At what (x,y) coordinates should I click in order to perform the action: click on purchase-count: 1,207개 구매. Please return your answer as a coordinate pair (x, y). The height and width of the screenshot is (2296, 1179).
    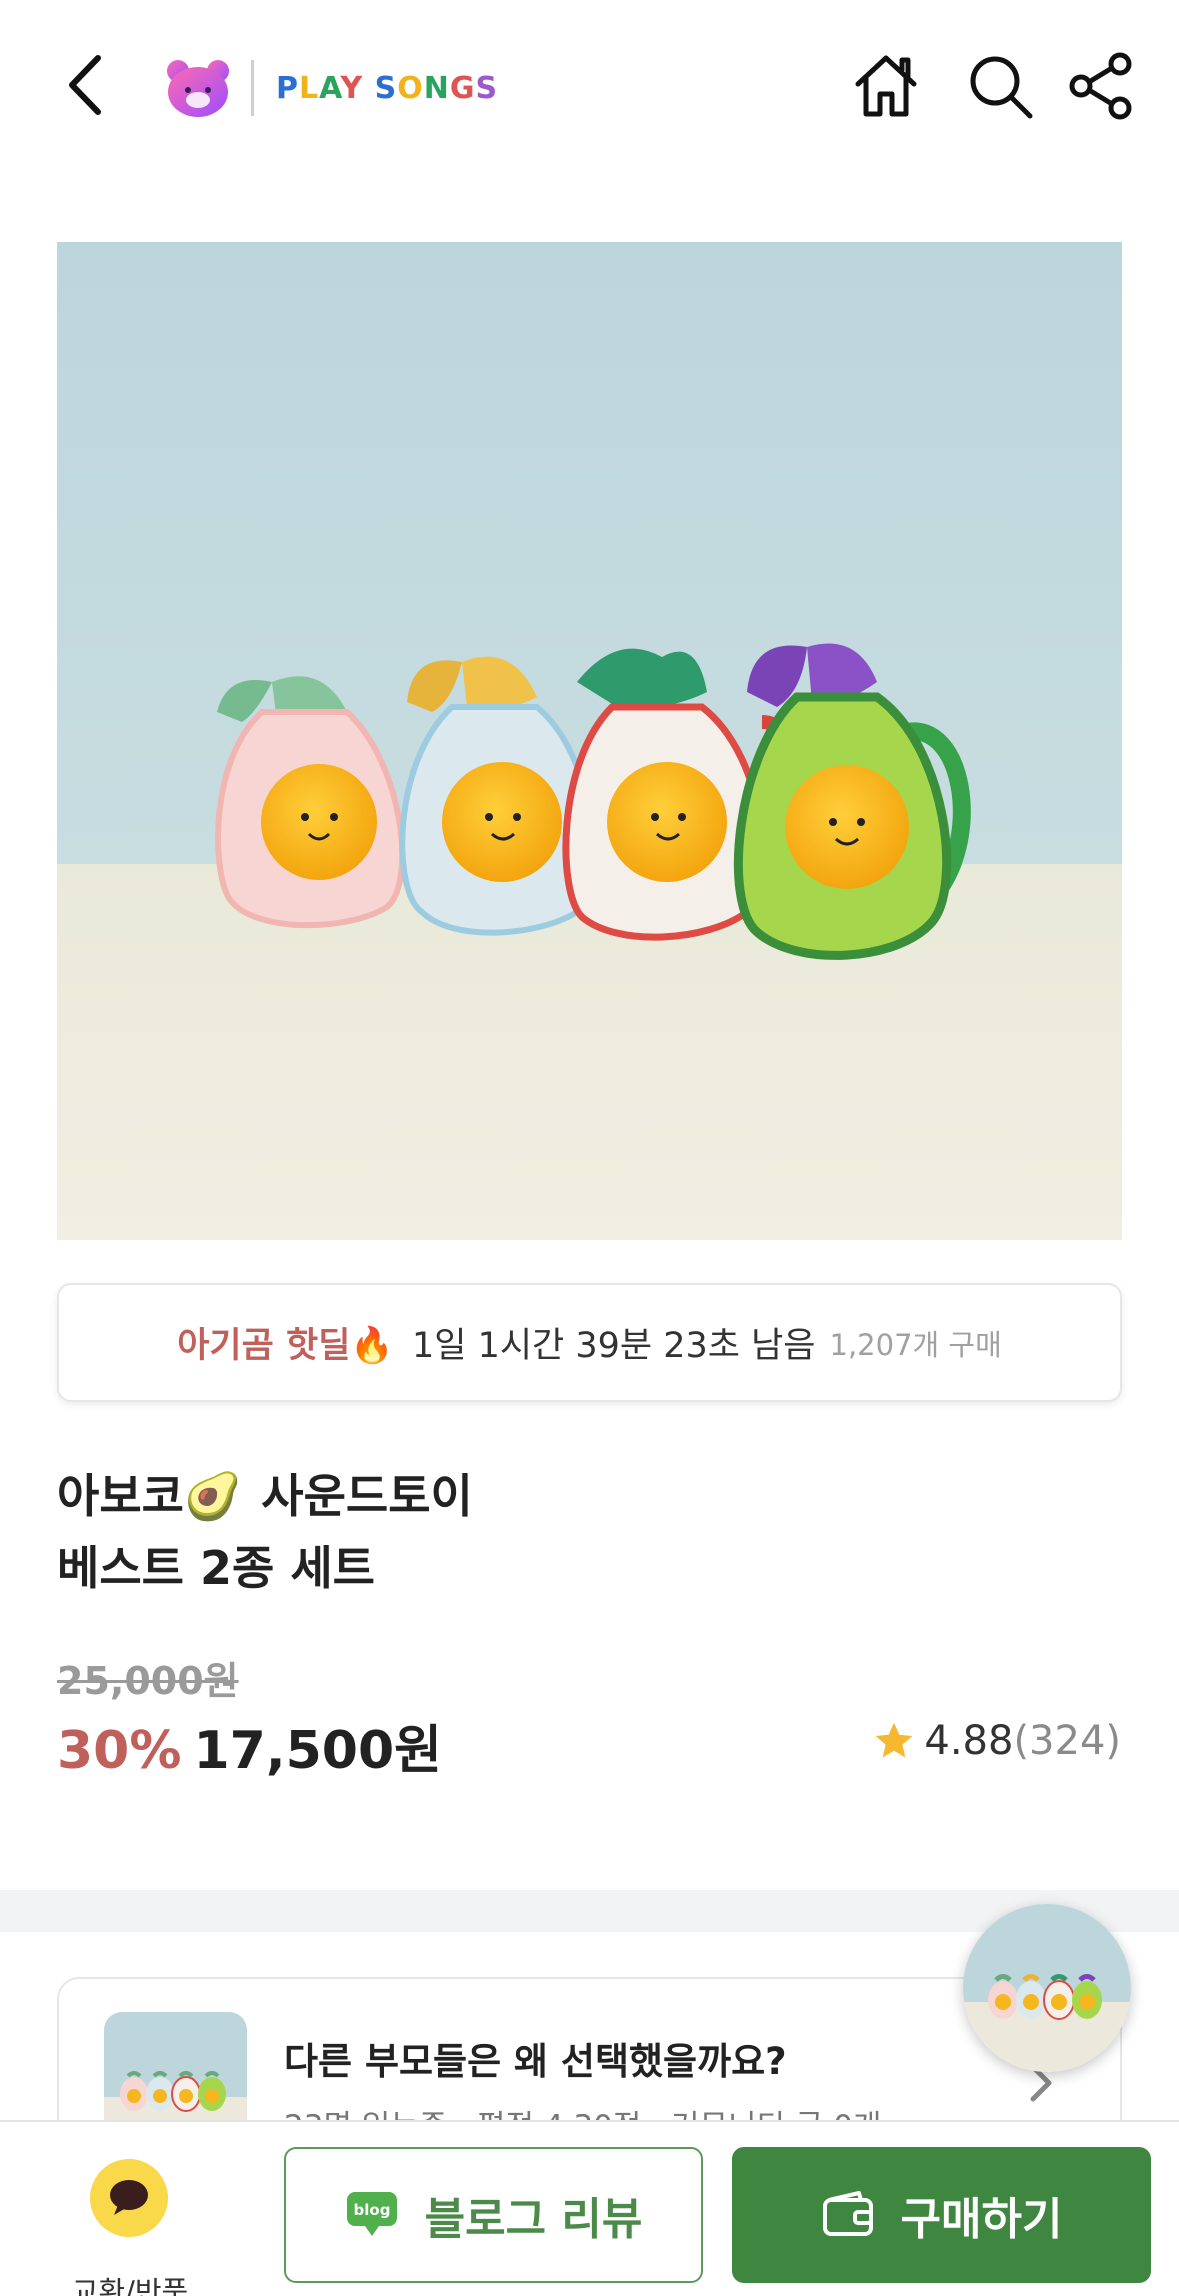
    Looking at the image, I should click on (915, 1344).